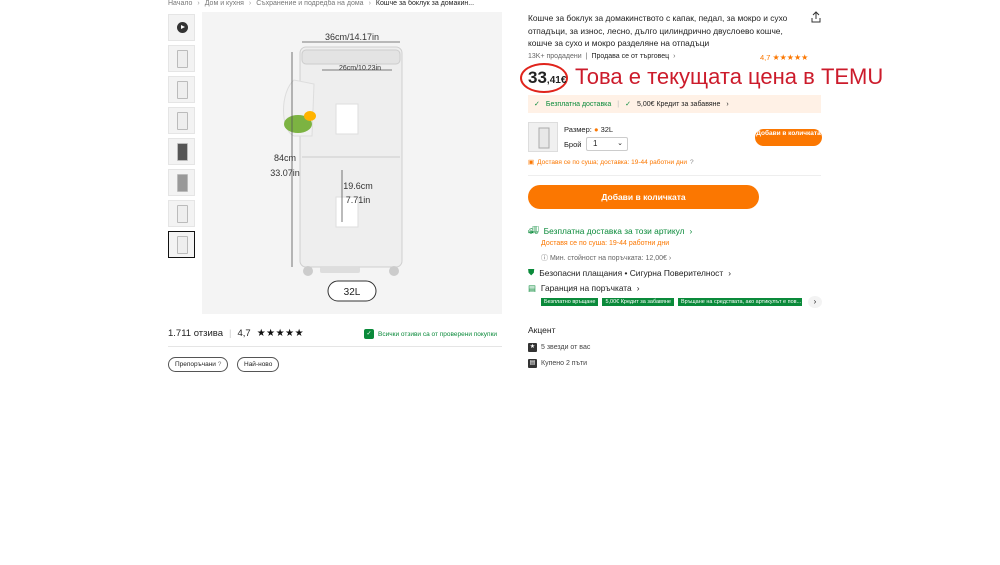  What do you see at coordinates (607, 144) in the screenshot?
I see `quantity-select: 1 ⌄` at bounding box center [607, 144].